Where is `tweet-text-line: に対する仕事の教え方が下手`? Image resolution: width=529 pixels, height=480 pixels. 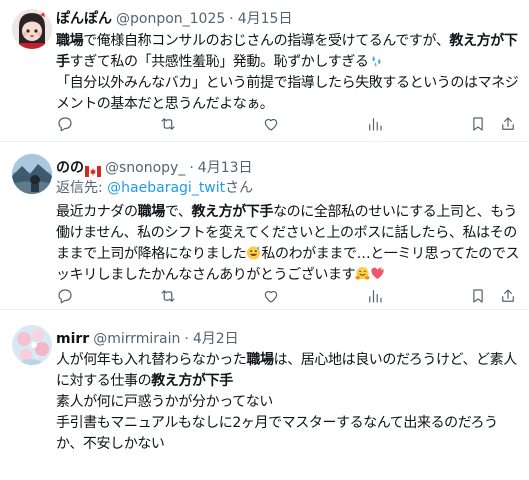
tweet-text-line: に対する仕事の教え方が下手 is located at coordinates (287, 381).